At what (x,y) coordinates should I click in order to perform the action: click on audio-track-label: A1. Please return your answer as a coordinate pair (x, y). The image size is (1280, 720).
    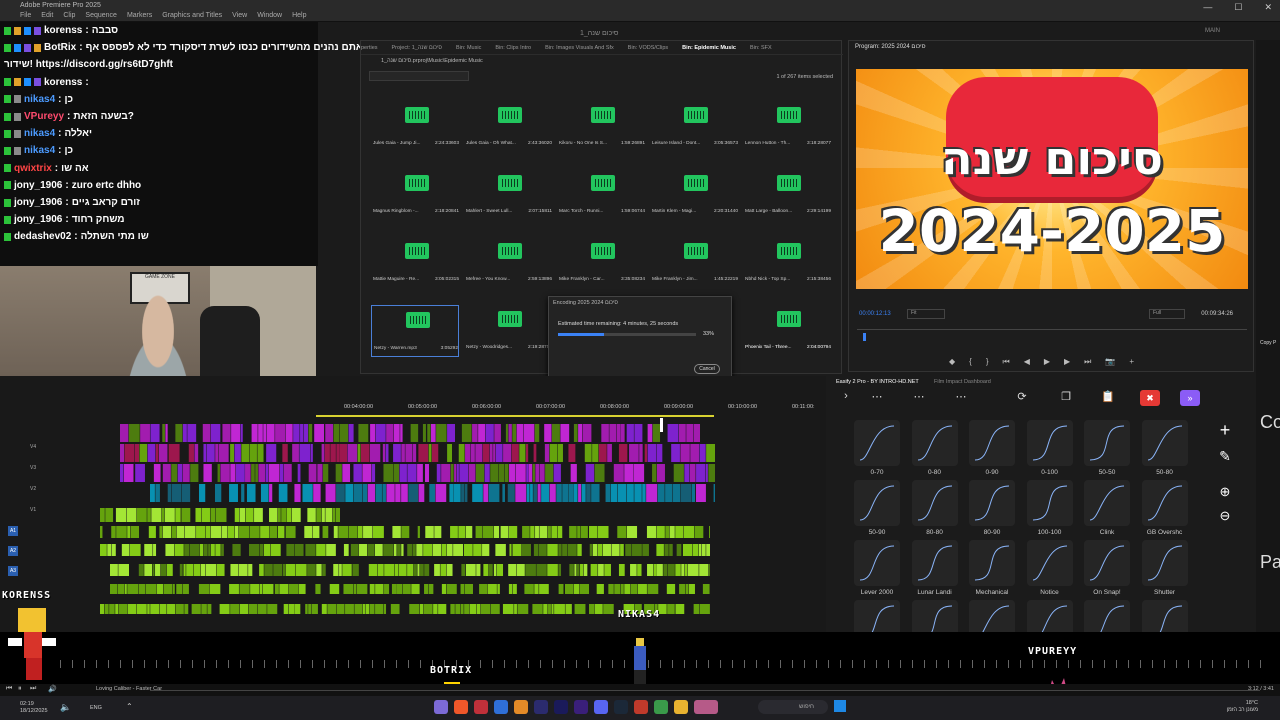
    Looking at the image, I should click on (13, 531).